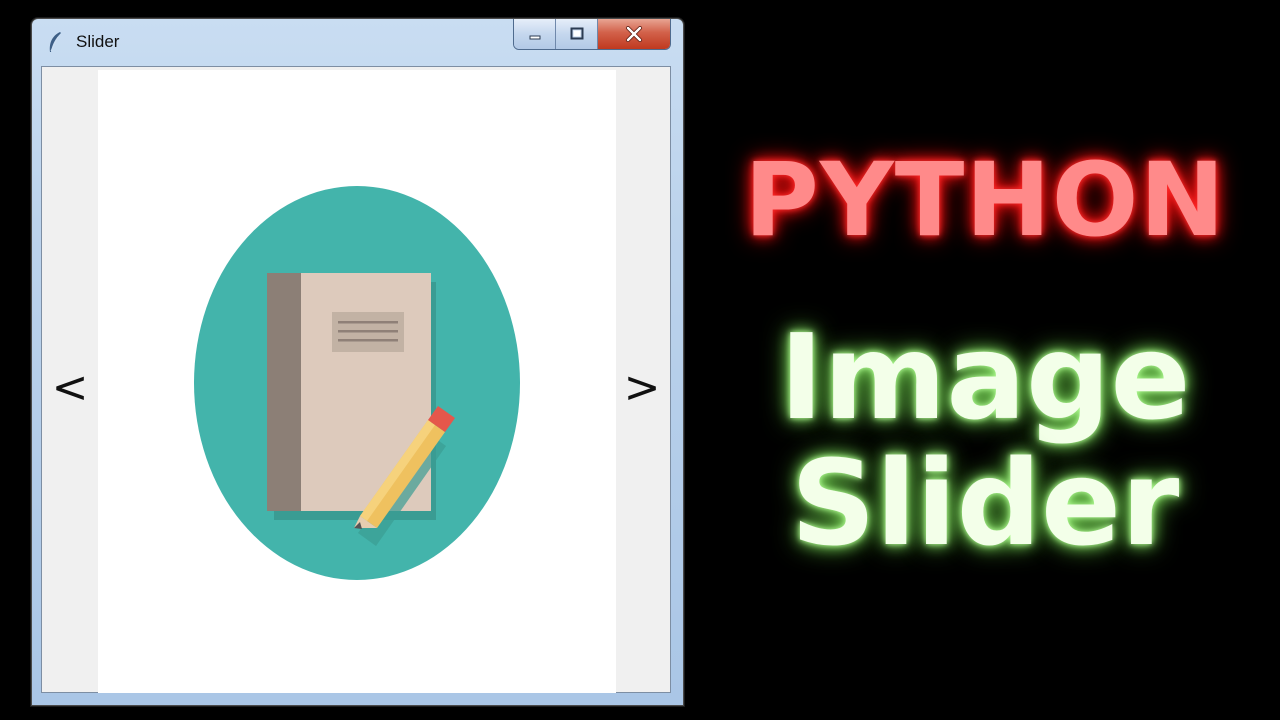 This screenshot has width=1280, height=720. I want to click on next-image-button: >, so click(642, 387).